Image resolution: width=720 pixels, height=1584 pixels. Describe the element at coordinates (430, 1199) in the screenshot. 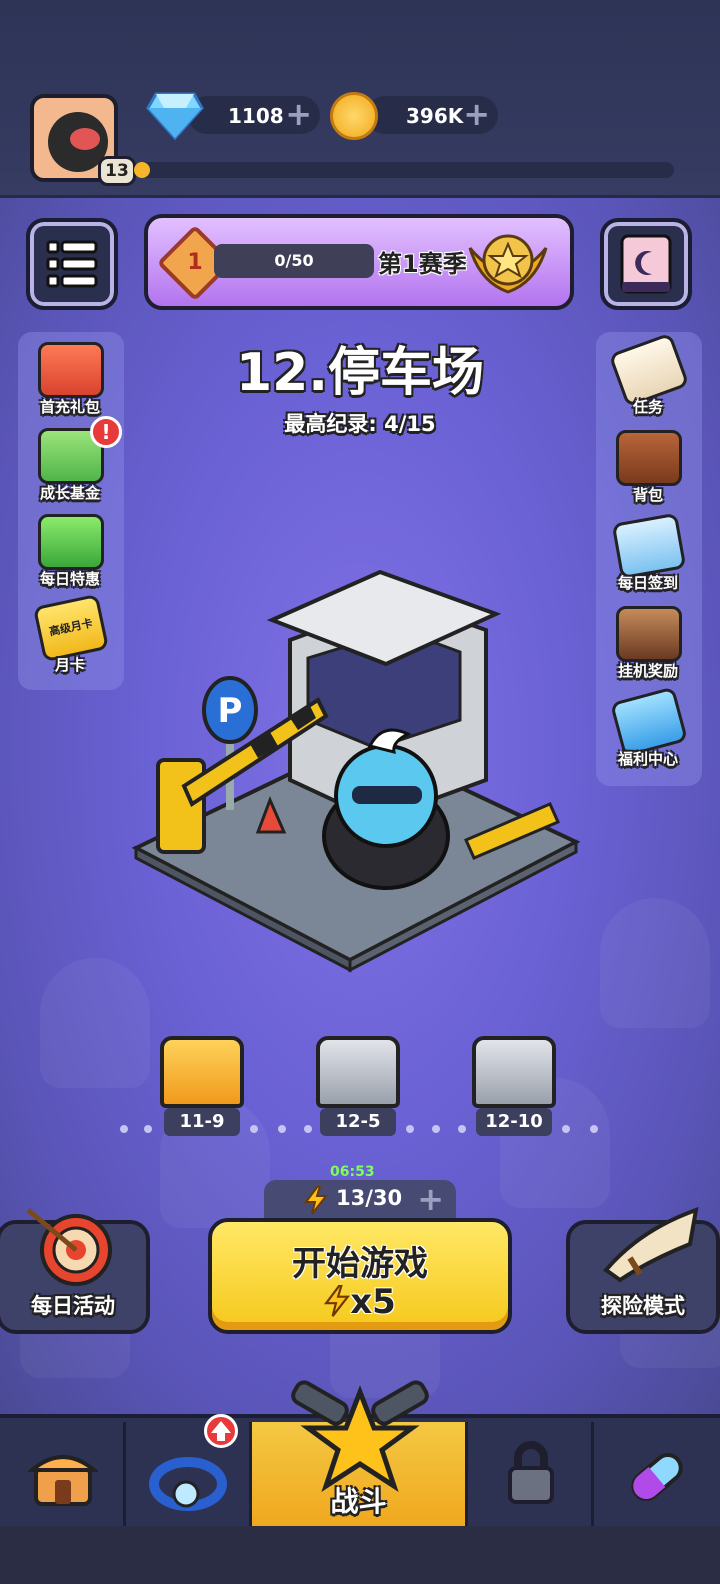

I see `energy-add-button: +` at that location.